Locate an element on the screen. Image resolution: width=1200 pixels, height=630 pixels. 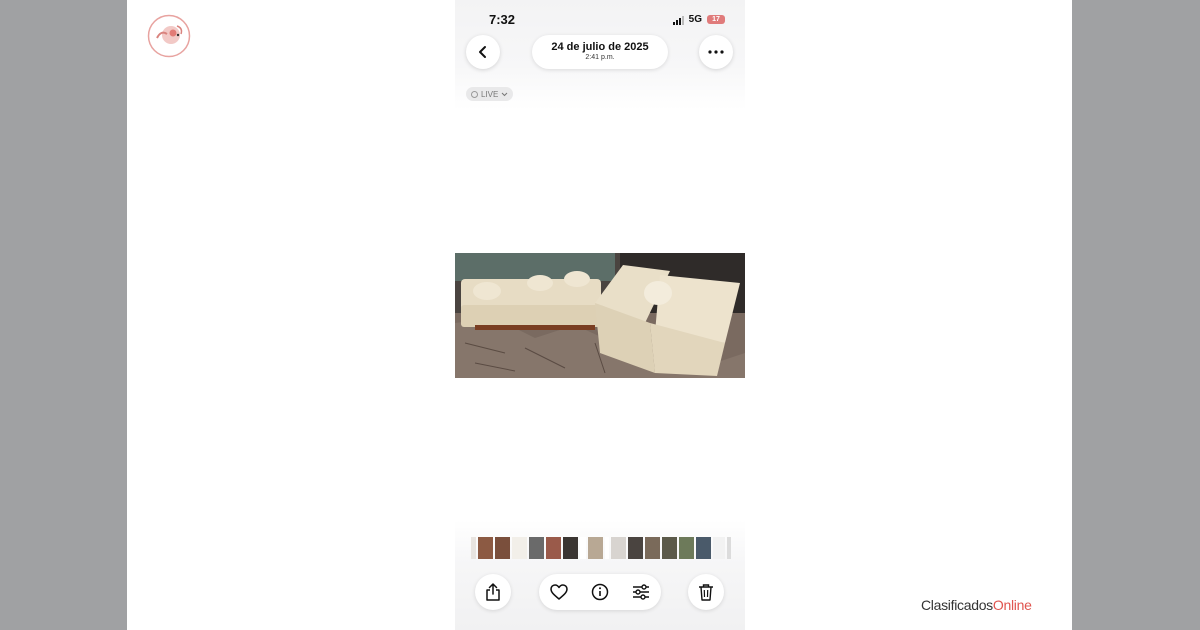
photo-actions-group is located at coordinates (600, 592).